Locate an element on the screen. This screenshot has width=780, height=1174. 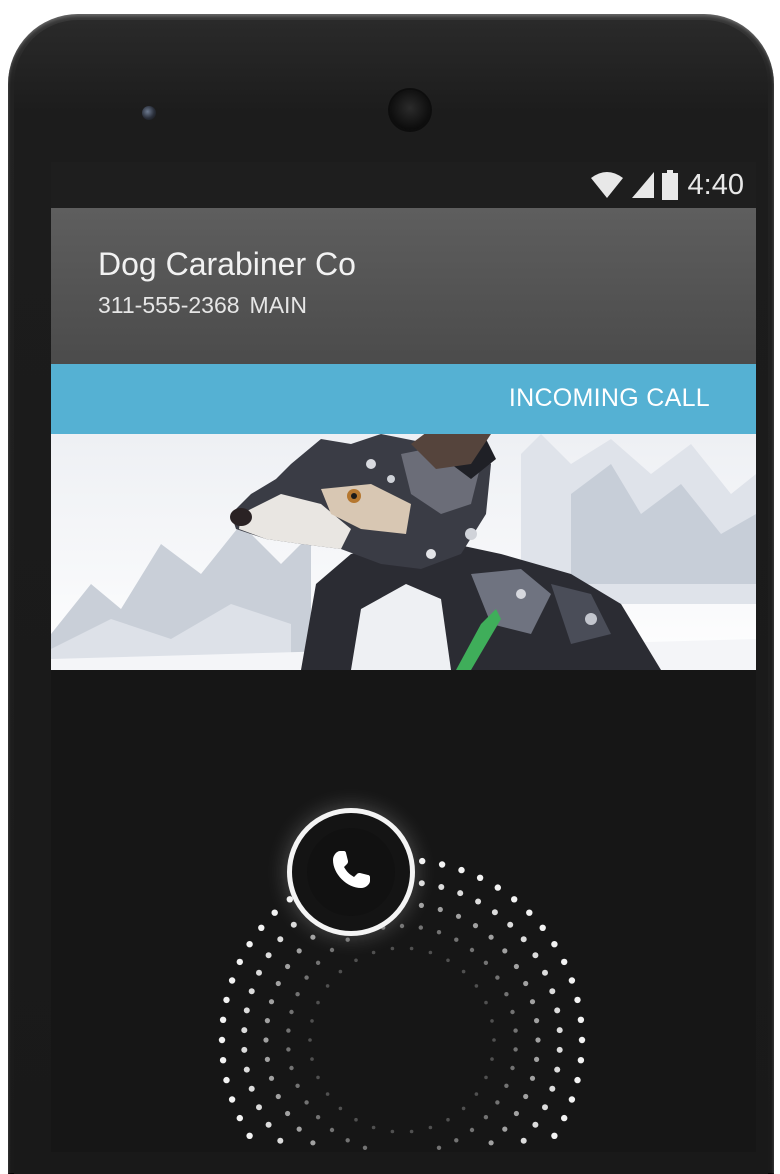
answer-button-inner is located at coordinates (351, 872).